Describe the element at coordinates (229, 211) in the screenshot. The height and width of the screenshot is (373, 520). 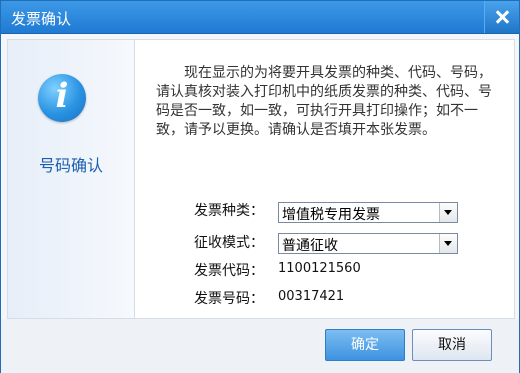
I see `invoice-type-label: 发票种类：` at that location.